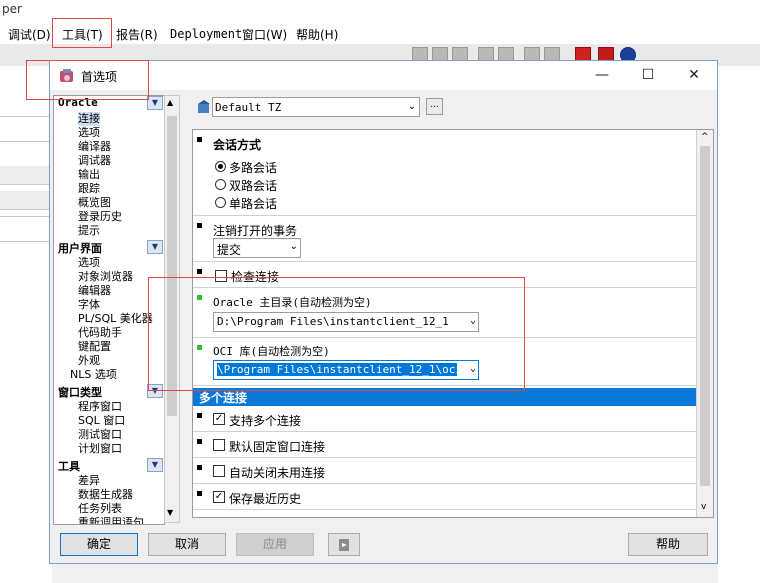 The image size is (760, 583). What do you see at coordinates (101, 421) in the screenshot?
I see `tree-item: SQL 窗口` at bounding box center [101, 421].